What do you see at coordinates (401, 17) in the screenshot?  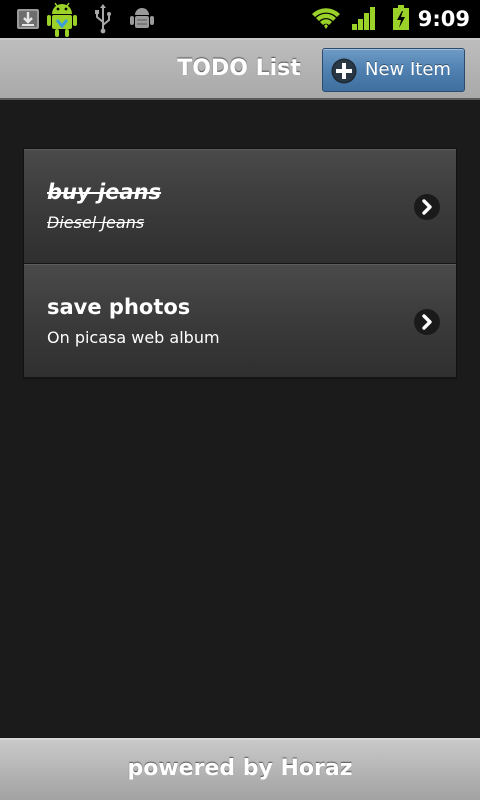 I see `battery-charging-icon` at bounding box center [401, 17].